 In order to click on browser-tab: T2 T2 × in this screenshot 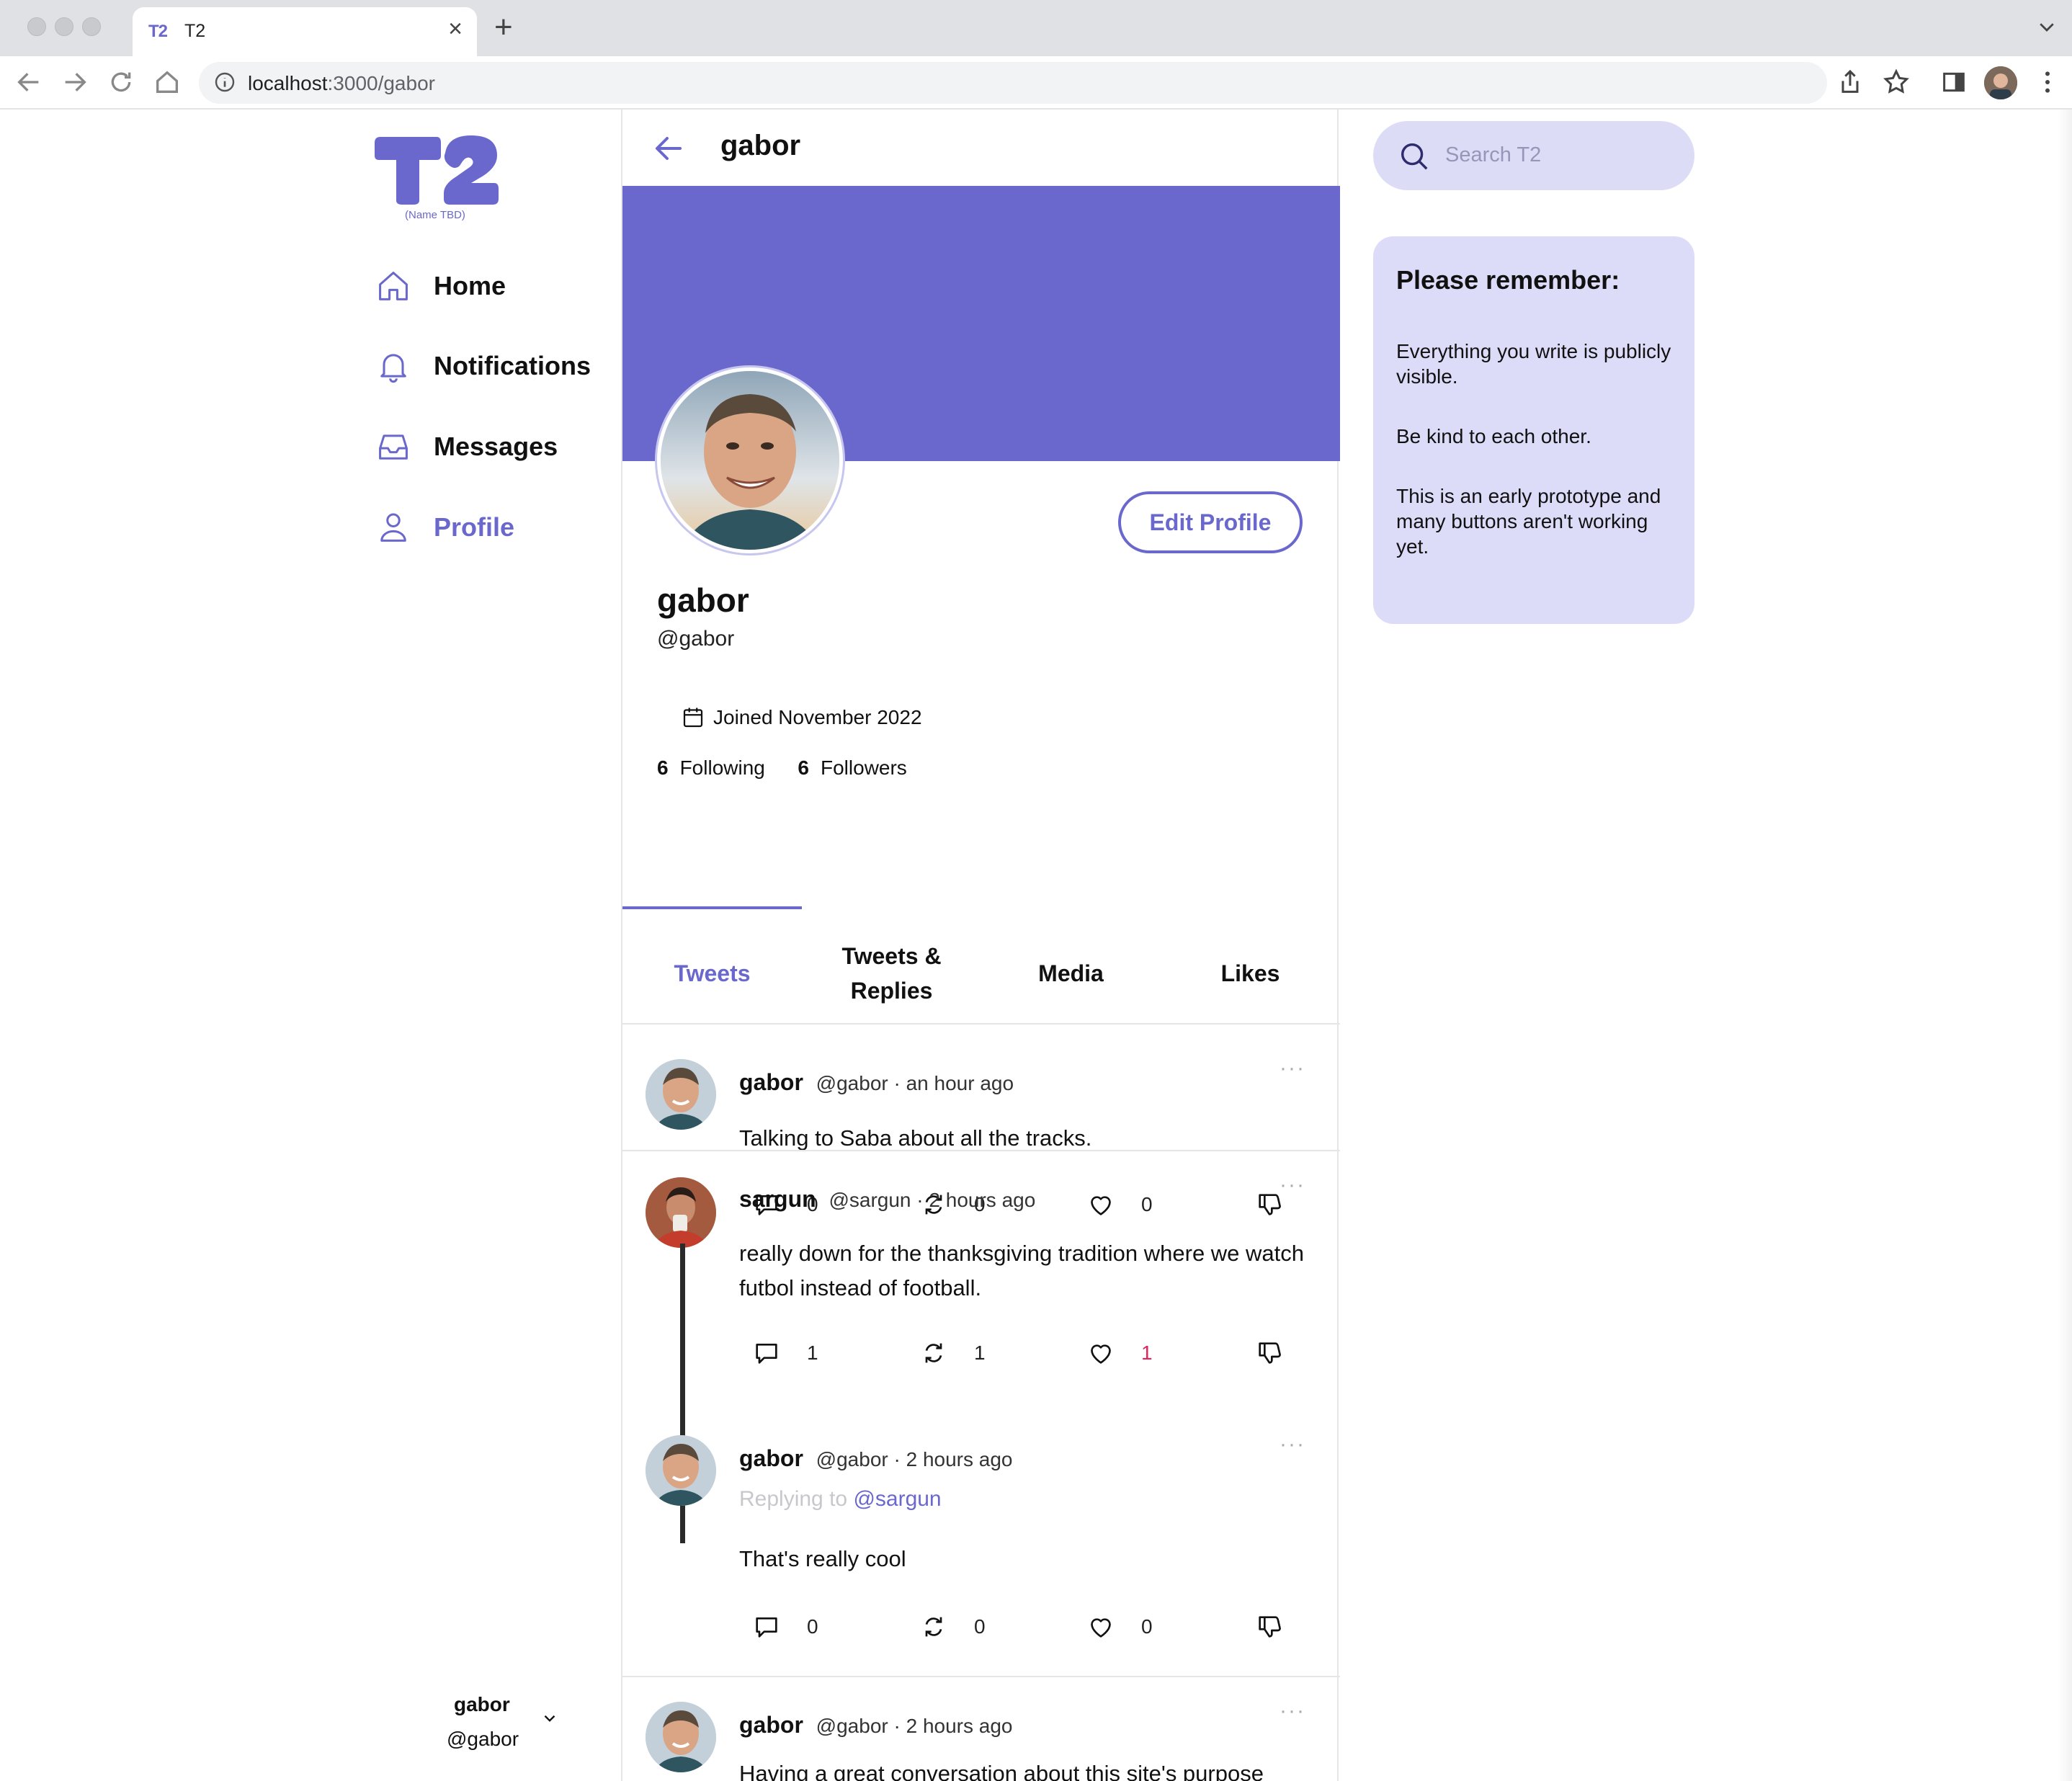, I will do `click(305, 32)`.